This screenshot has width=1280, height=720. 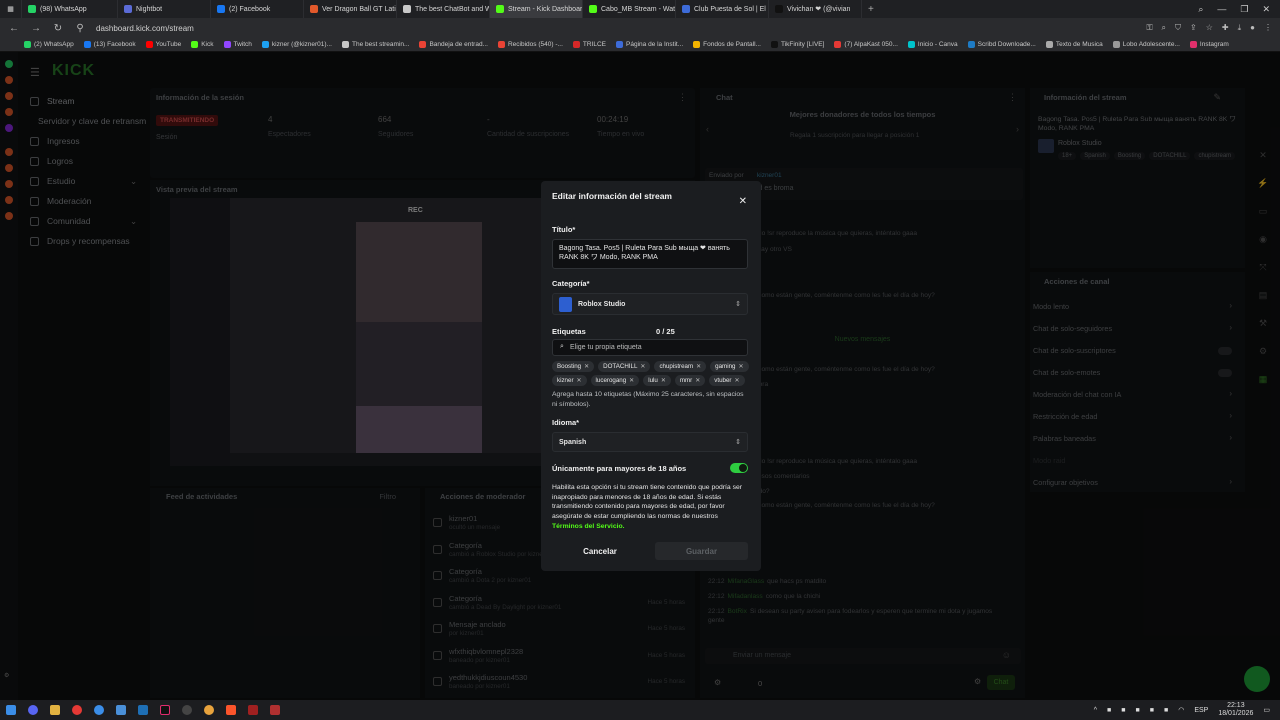 What do you see at coordinates (443, 9) in the screenshot?
I see `browser-tab: The best ChatBot and Wi` at bounding box center [443, 9].